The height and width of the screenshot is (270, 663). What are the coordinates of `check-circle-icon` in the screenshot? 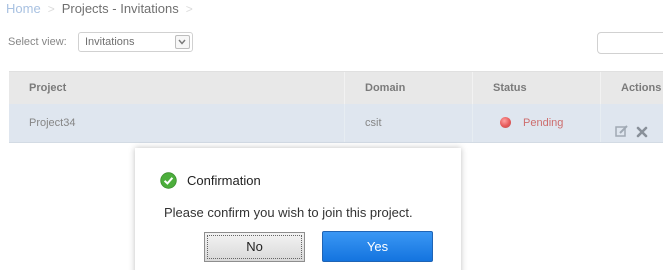 It's located at (168, 180).